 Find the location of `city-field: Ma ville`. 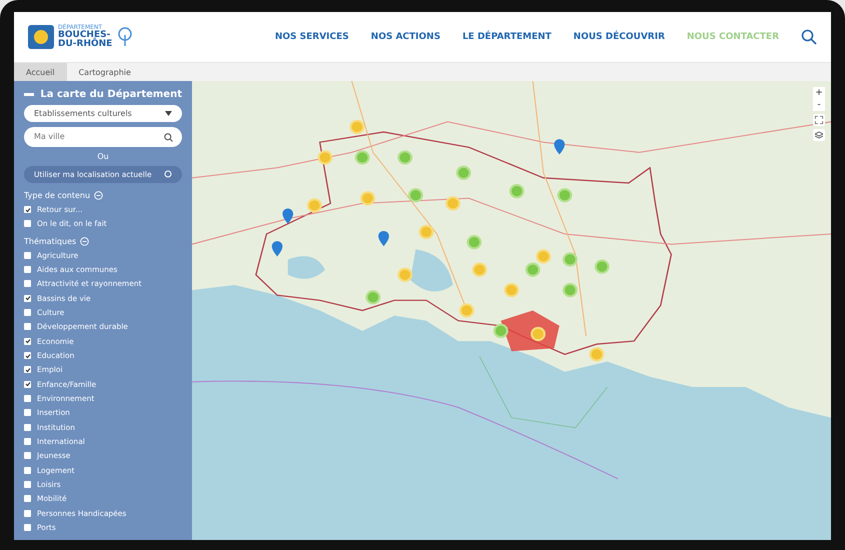

city-field: Ma ville is located at coordinates (103, 136).